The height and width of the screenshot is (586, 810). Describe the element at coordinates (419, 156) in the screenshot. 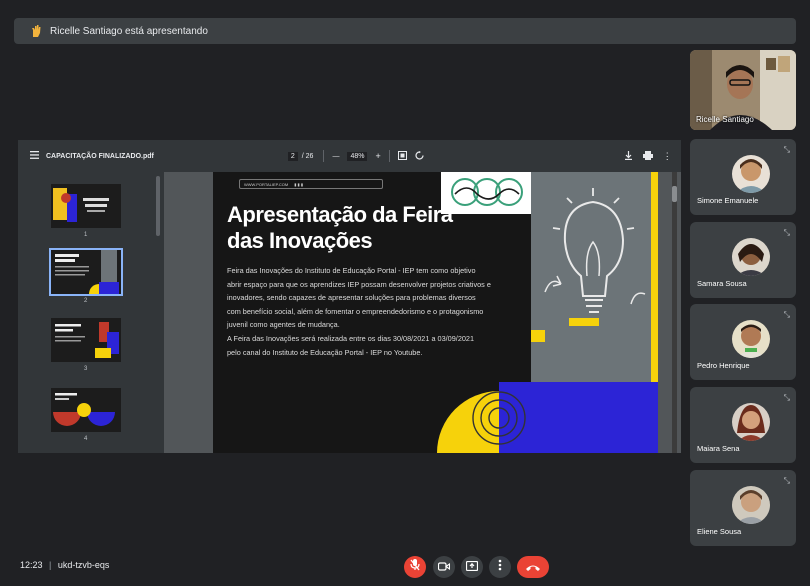

I see `rotate-icon` at that location.